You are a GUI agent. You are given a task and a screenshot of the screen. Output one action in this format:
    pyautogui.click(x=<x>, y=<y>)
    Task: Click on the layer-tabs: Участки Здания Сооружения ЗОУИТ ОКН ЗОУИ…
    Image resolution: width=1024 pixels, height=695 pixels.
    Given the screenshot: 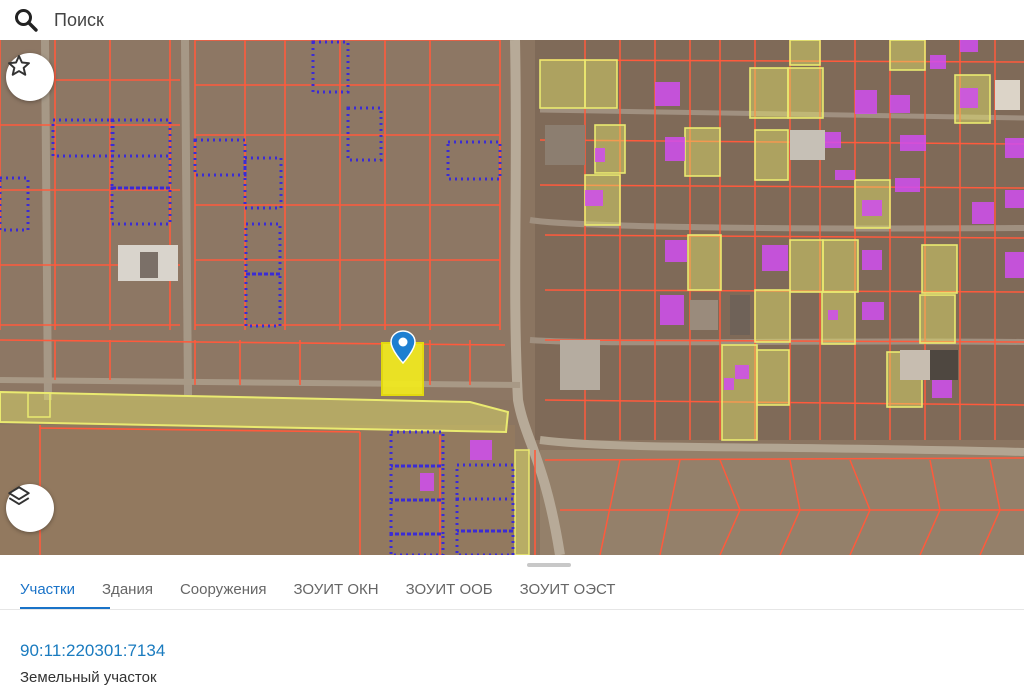 What is the action you would take?
    pyautogui.click(x=311, y=589)
    